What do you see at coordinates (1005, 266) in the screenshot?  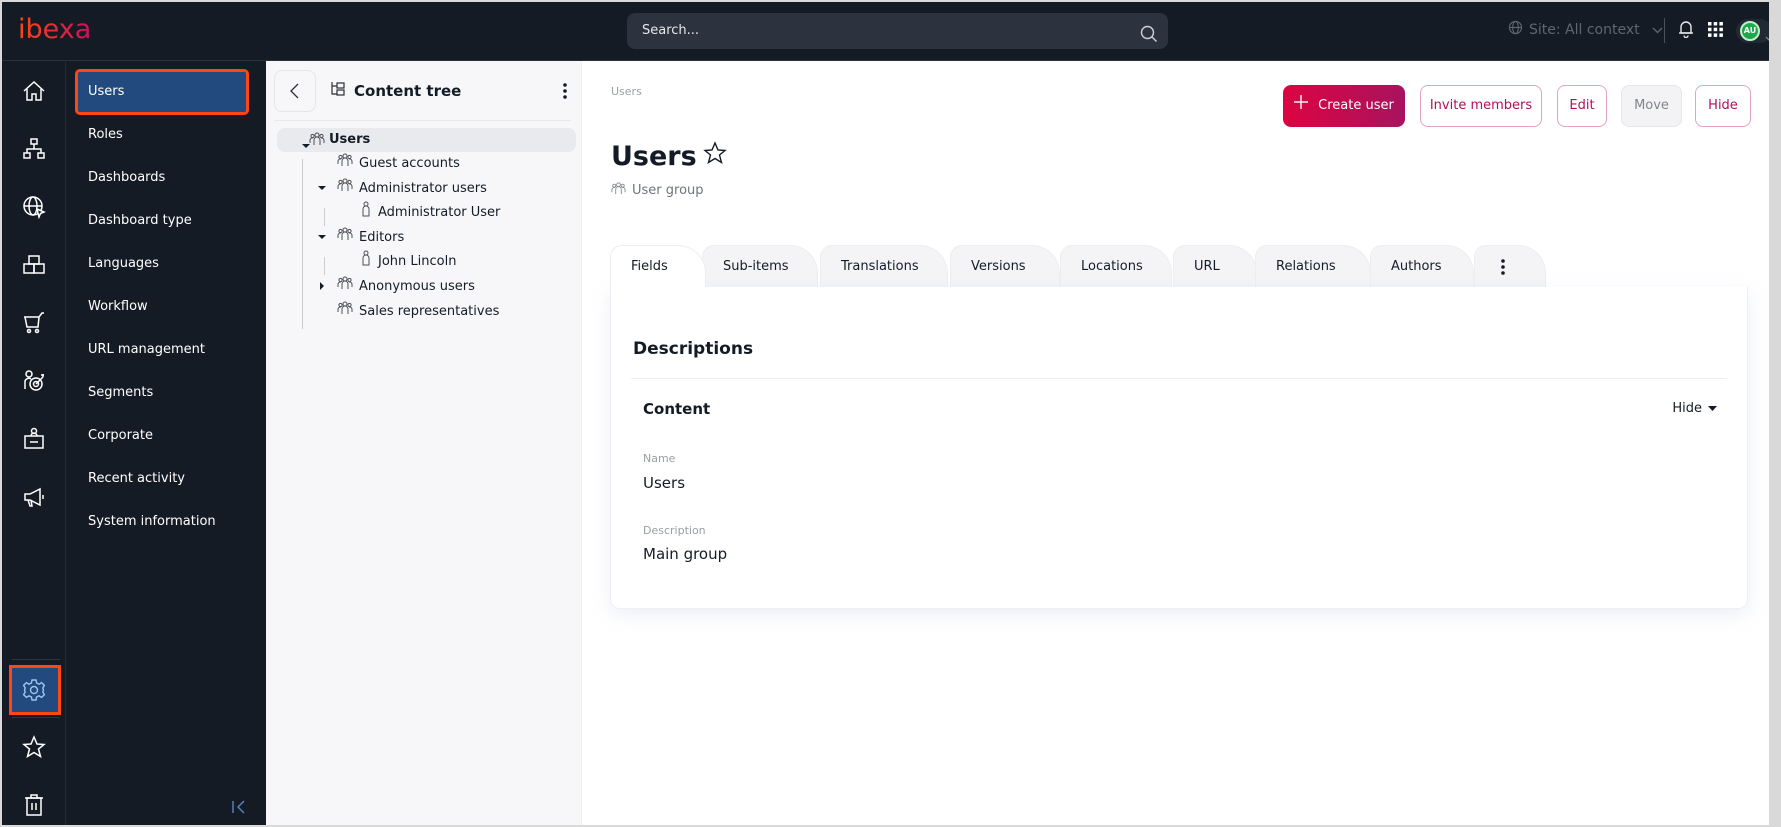 I see `tab-versions: Versions` at bounding box center [1005, 266].